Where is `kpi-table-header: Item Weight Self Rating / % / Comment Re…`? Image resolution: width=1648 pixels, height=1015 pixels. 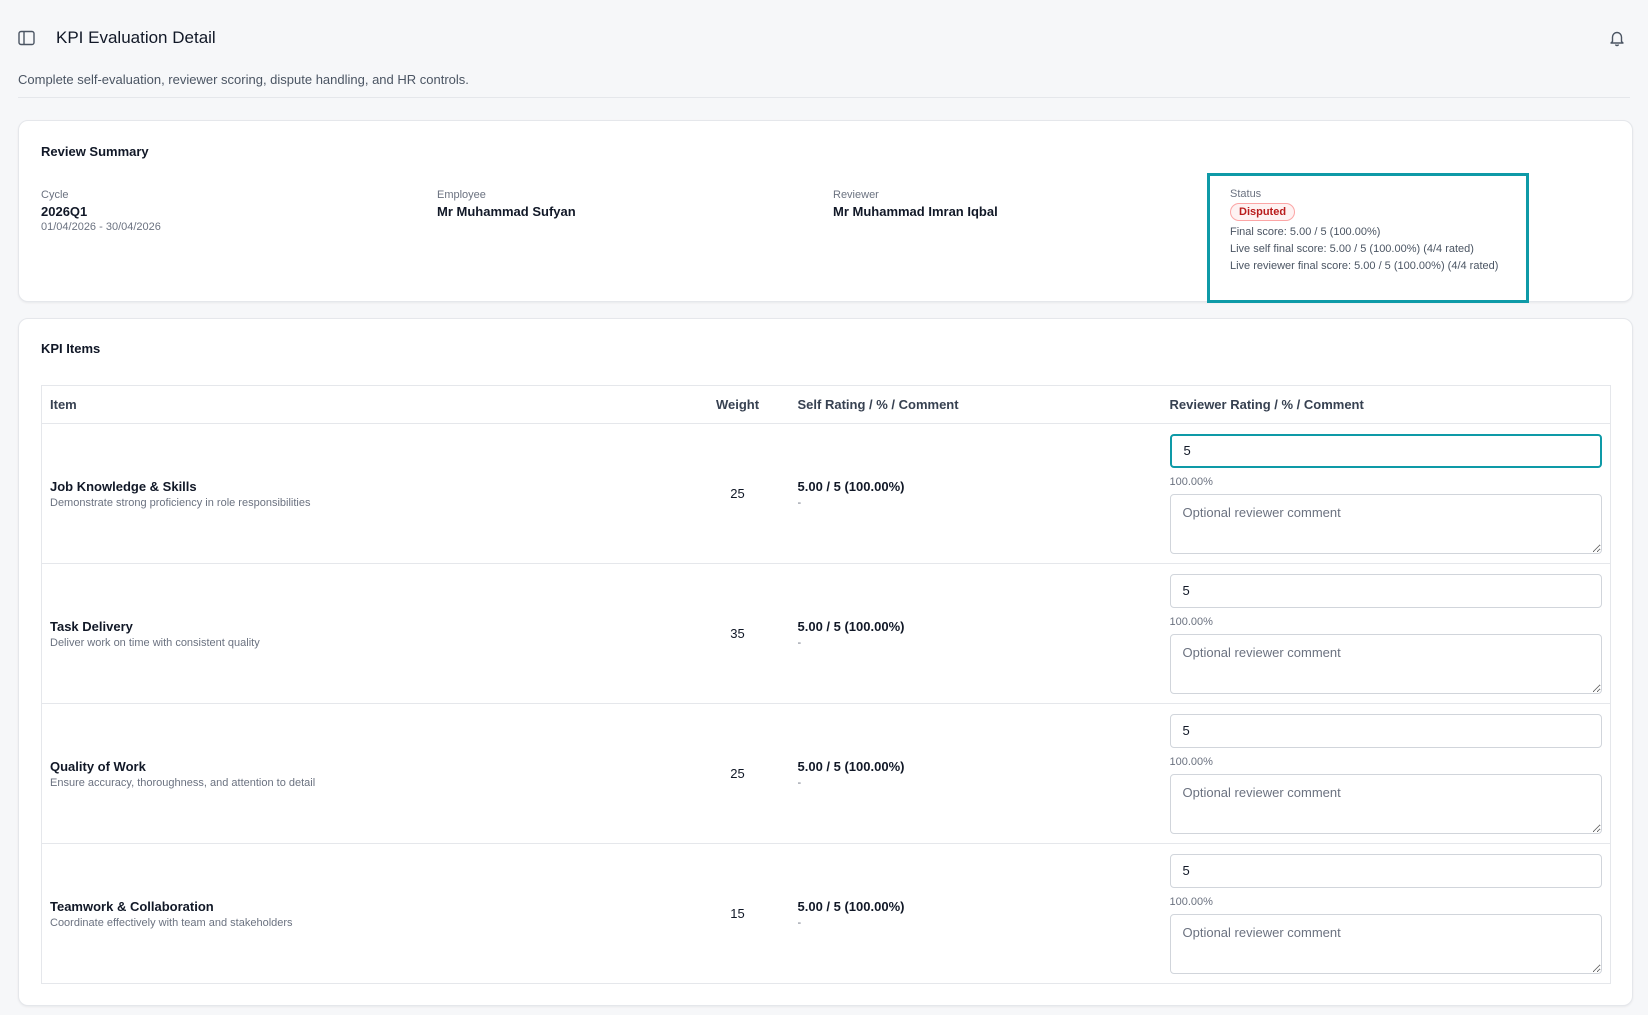
kpi-table-header: Item Weight Self Rating / % / Comment Re… is located at coordinates (826, 404).